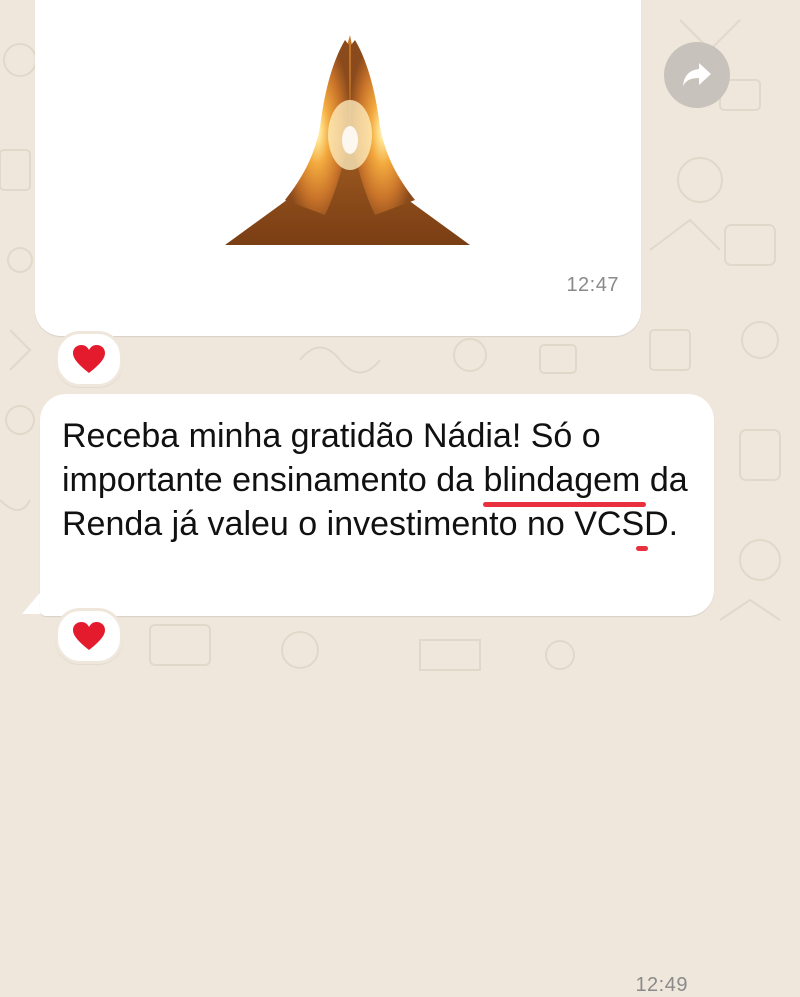 The height and width of the screenshot is (997, 800). I want to click on highlighted-phrase-1: blindagem, so click(565, 484).